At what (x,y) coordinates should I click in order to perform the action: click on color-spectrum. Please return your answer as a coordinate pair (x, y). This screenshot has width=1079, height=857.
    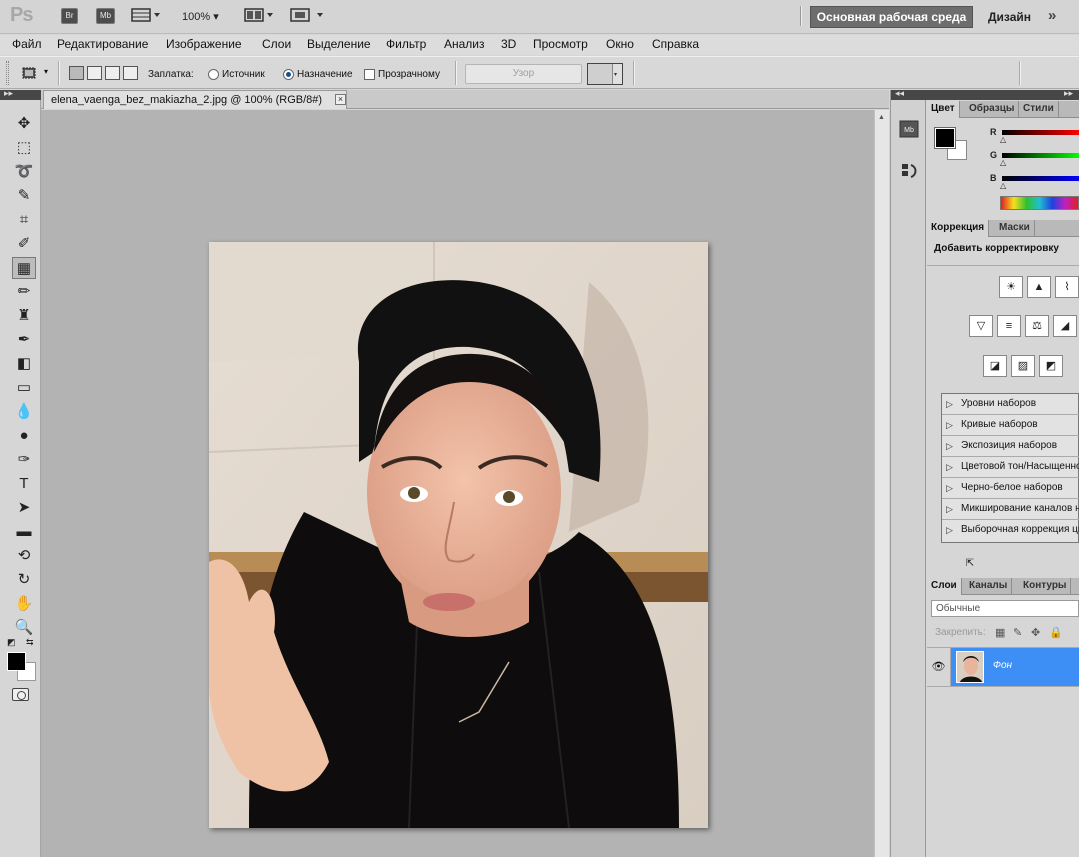
    Looking at the image, I should click on (1039, 203).